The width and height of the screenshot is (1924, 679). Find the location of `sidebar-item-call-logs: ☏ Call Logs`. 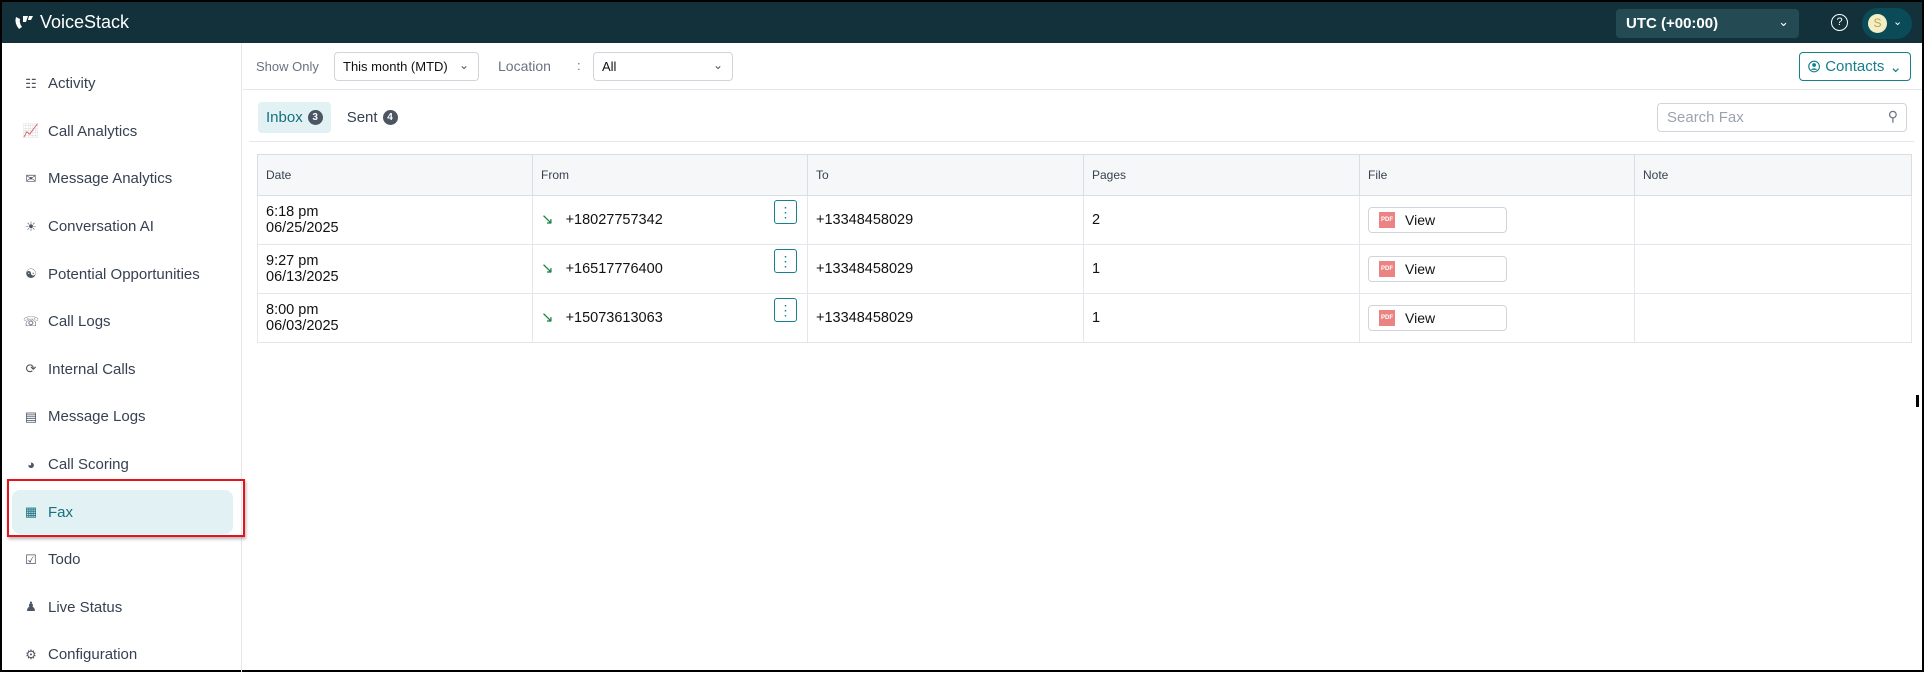

sidebar-item-call-logs: ☏ Call Logs is located at coordinates (121, 322).